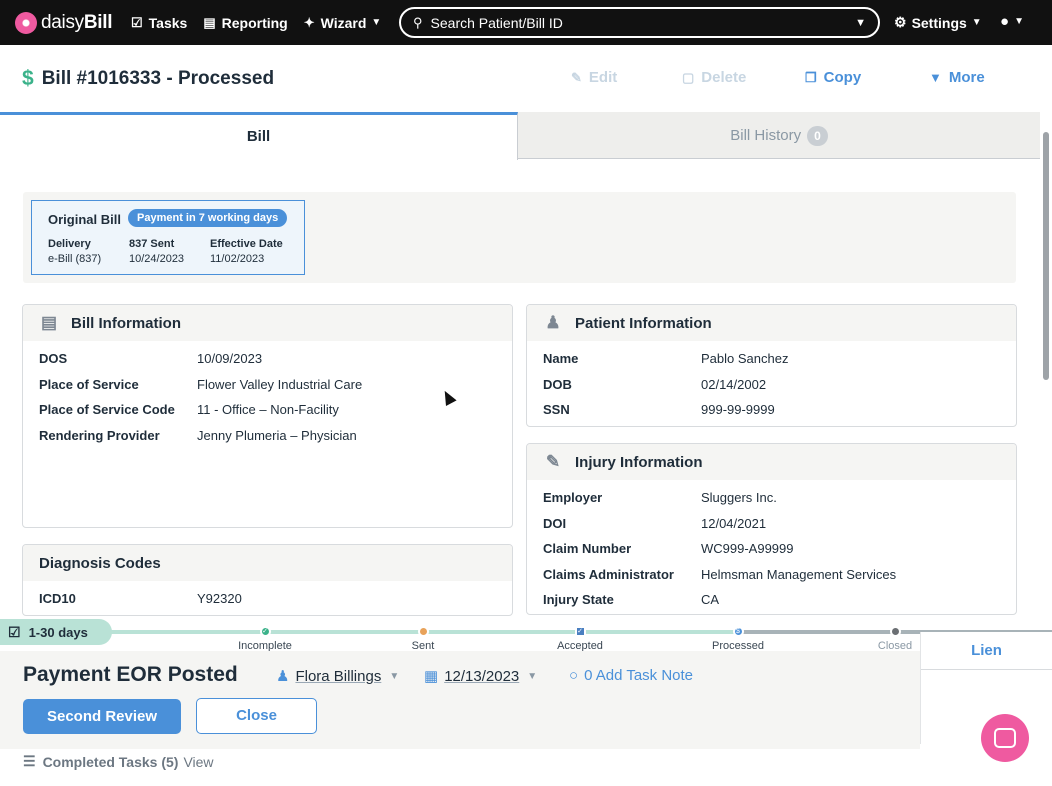 This screenshot has height=786, width=1052. I want to click on step-incomplete: ✓ Incomplete, so click(265, 639).